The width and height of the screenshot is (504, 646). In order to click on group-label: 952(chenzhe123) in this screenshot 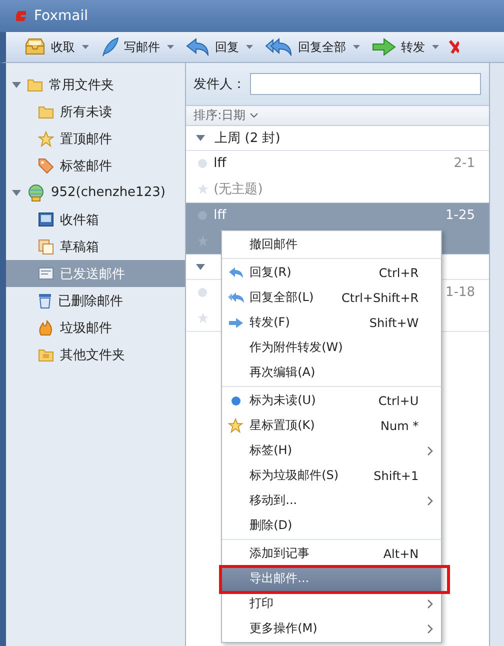, I will do `click(108, 192)`.